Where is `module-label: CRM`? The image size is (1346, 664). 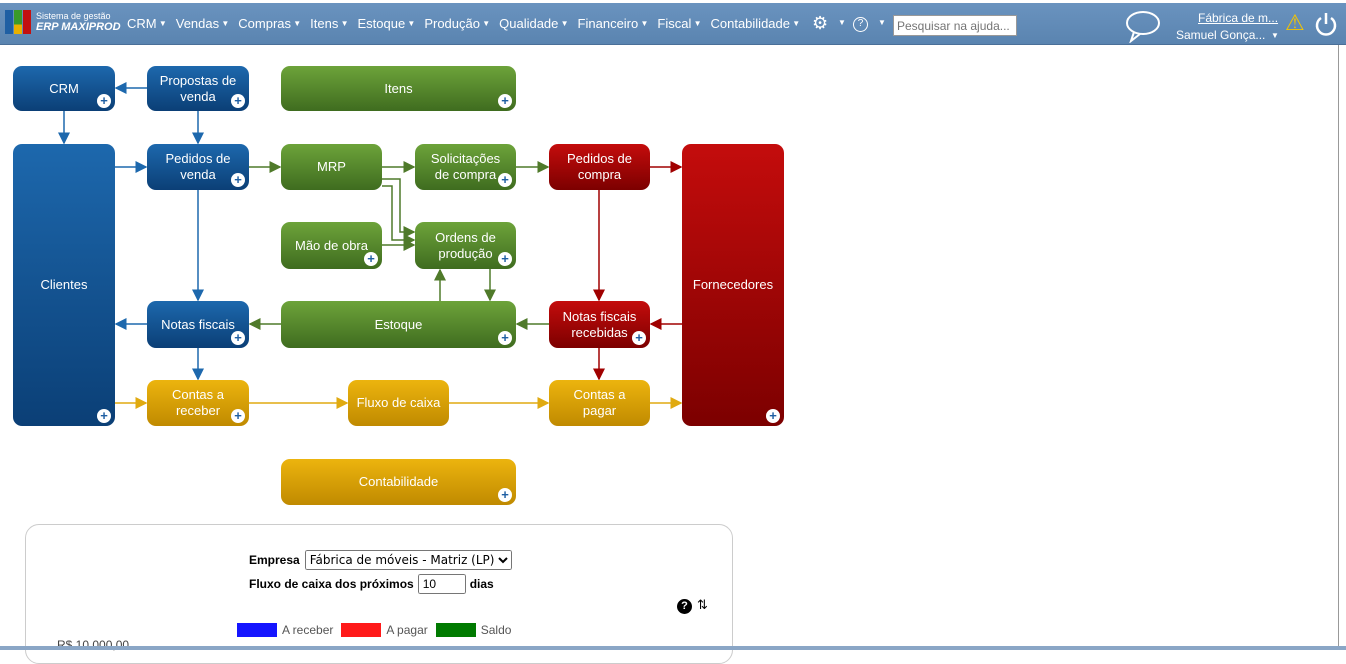 module-label: CRM is located at coordinates (64, 88).